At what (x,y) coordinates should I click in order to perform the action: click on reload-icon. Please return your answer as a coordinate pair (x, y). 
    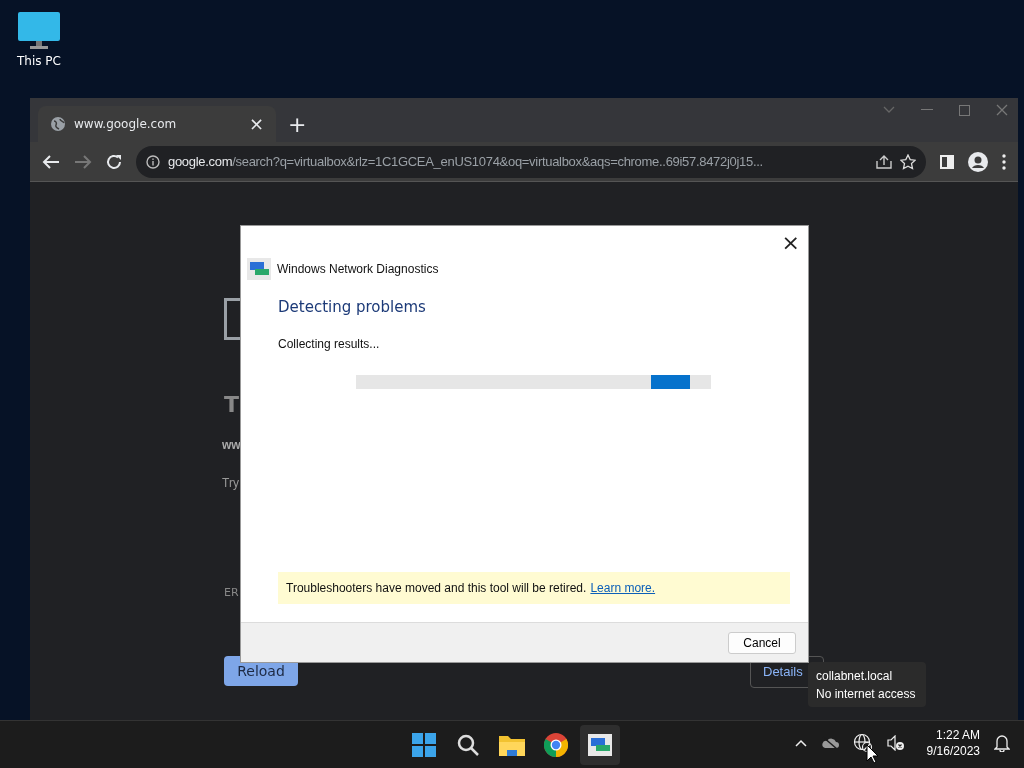
    Looking at the image, I should click on (114, 161).